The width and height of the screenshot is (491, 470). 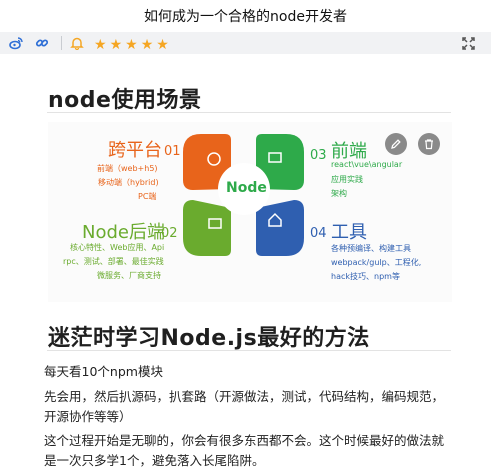 I want to click on item-number: 02, so click(x=169, y=233).